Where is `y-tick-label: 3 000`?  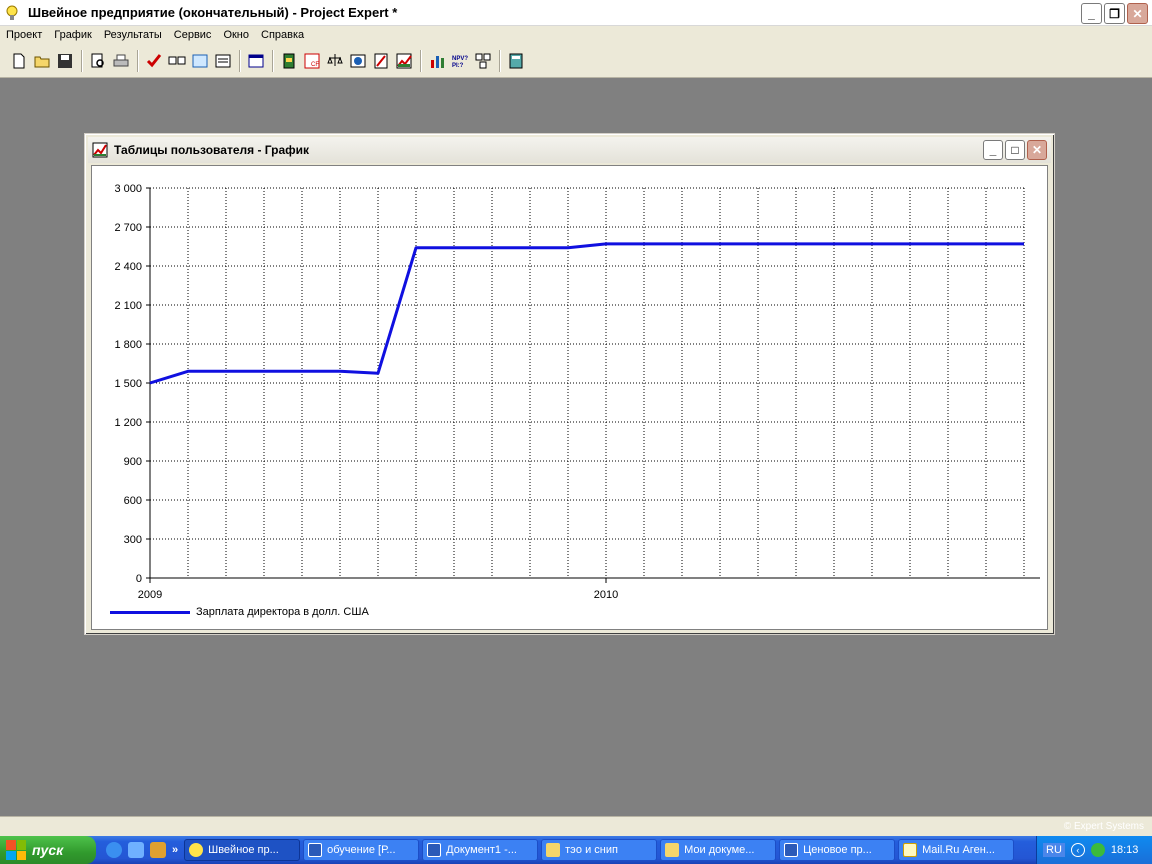
y-tick-label: 3 000 is located at coordinates (128, 189).